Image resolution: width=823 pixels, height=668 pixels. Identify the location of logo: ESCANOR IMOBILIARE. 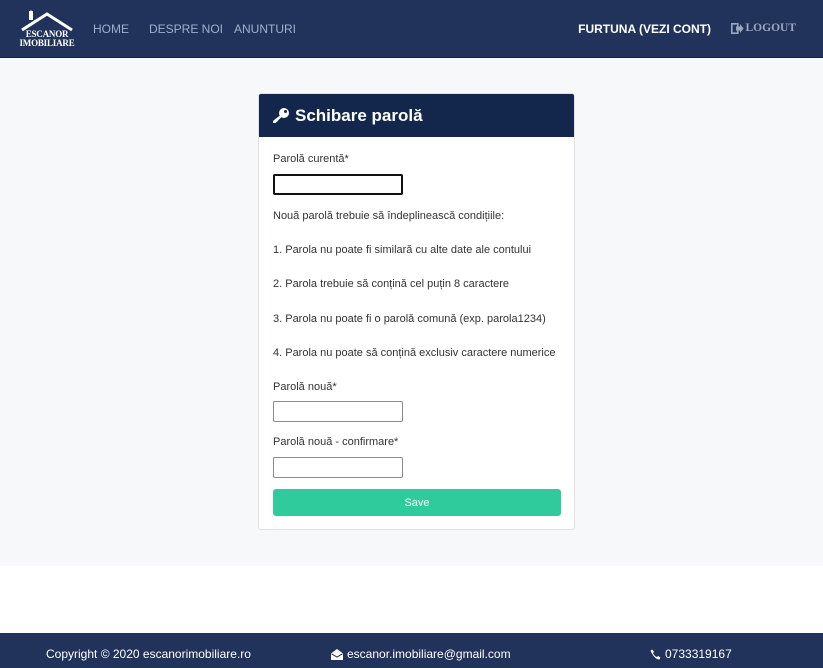
(47, 30).